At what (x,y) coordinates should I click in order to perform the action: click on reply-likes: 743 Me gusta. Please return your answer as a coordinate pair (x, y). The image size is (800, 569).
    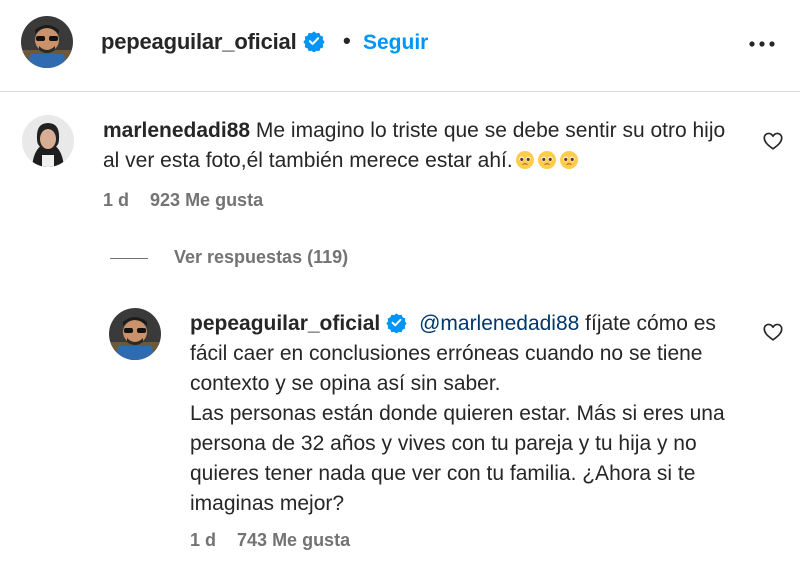
    Looking at the image, I should click on (293, 540).